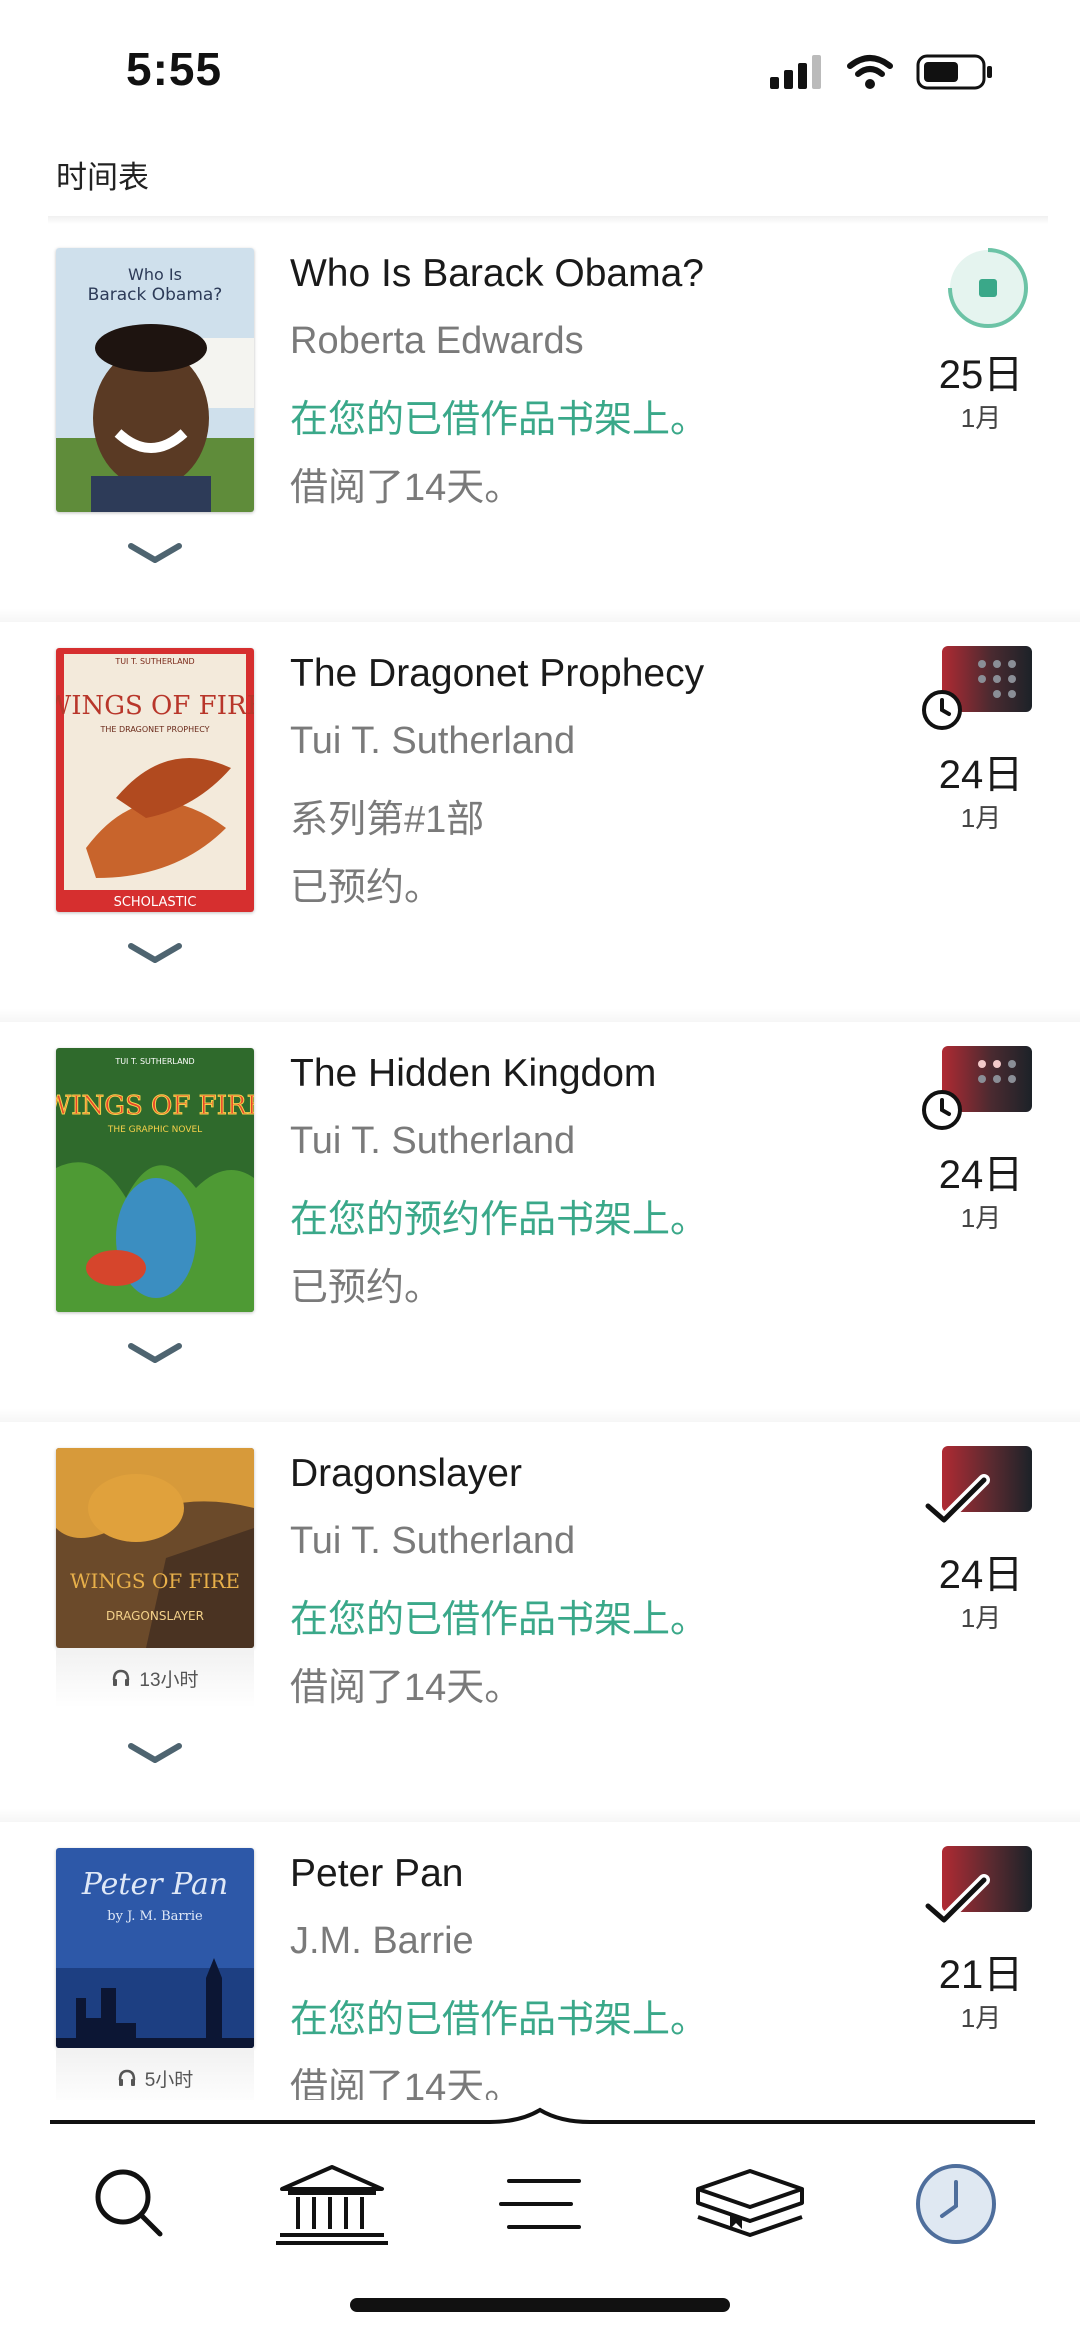 The width and height of the screenshot is (1080, 2336). Describe the element at coordinates (155, 1616) in the screenshot. I see `cover-subtitle-text: DRAGONSLAYER` at that location.